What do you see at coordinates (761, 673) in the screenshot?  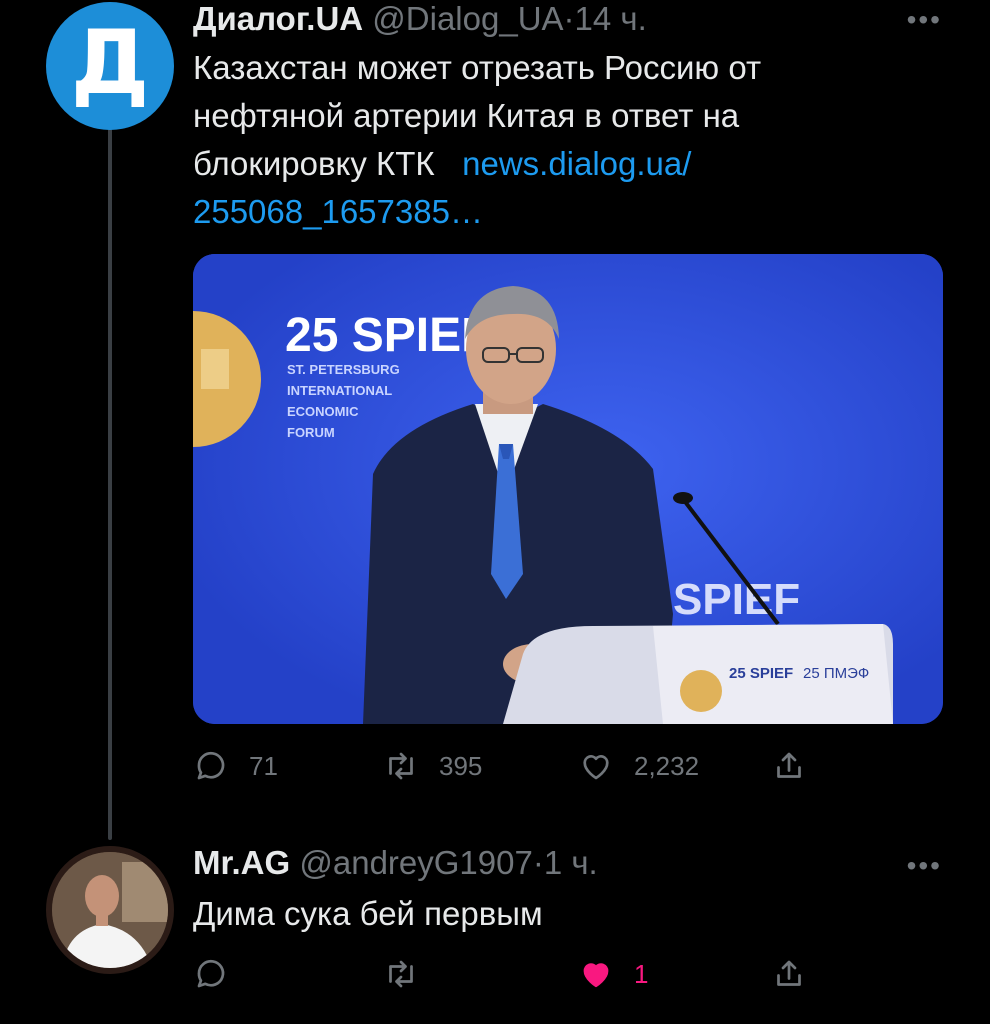 I see `podium-spief-text: 25 SPIEF` at bounding box center [761, 673].